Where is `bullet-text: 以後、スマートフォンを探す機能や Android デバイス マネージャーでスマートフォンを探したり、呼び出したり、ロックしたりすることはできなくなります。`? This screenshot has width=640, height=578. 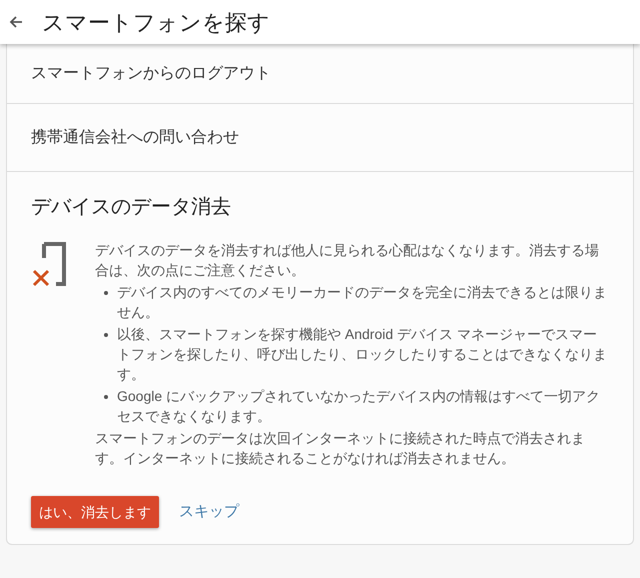
bullet-text: 以後、スマートフォンを探す機能や Android デバイス マネージャーでスマートフォンを探したり、呼び出したり、ロックしたりすることはできなくなります。 is located at coordinates (362, 354).